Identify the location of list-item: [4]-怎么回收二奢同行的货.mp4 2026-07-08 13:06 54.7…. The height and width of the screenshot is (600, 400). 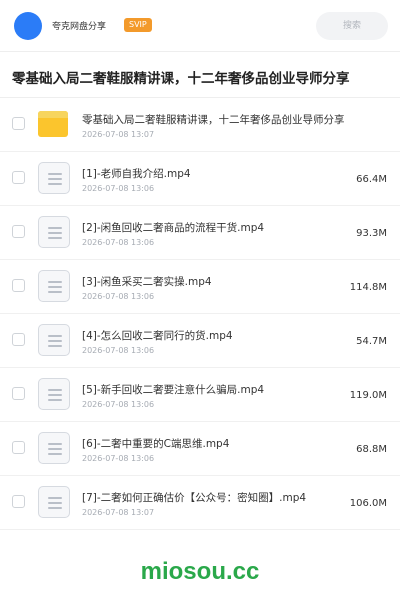
(200, 341).